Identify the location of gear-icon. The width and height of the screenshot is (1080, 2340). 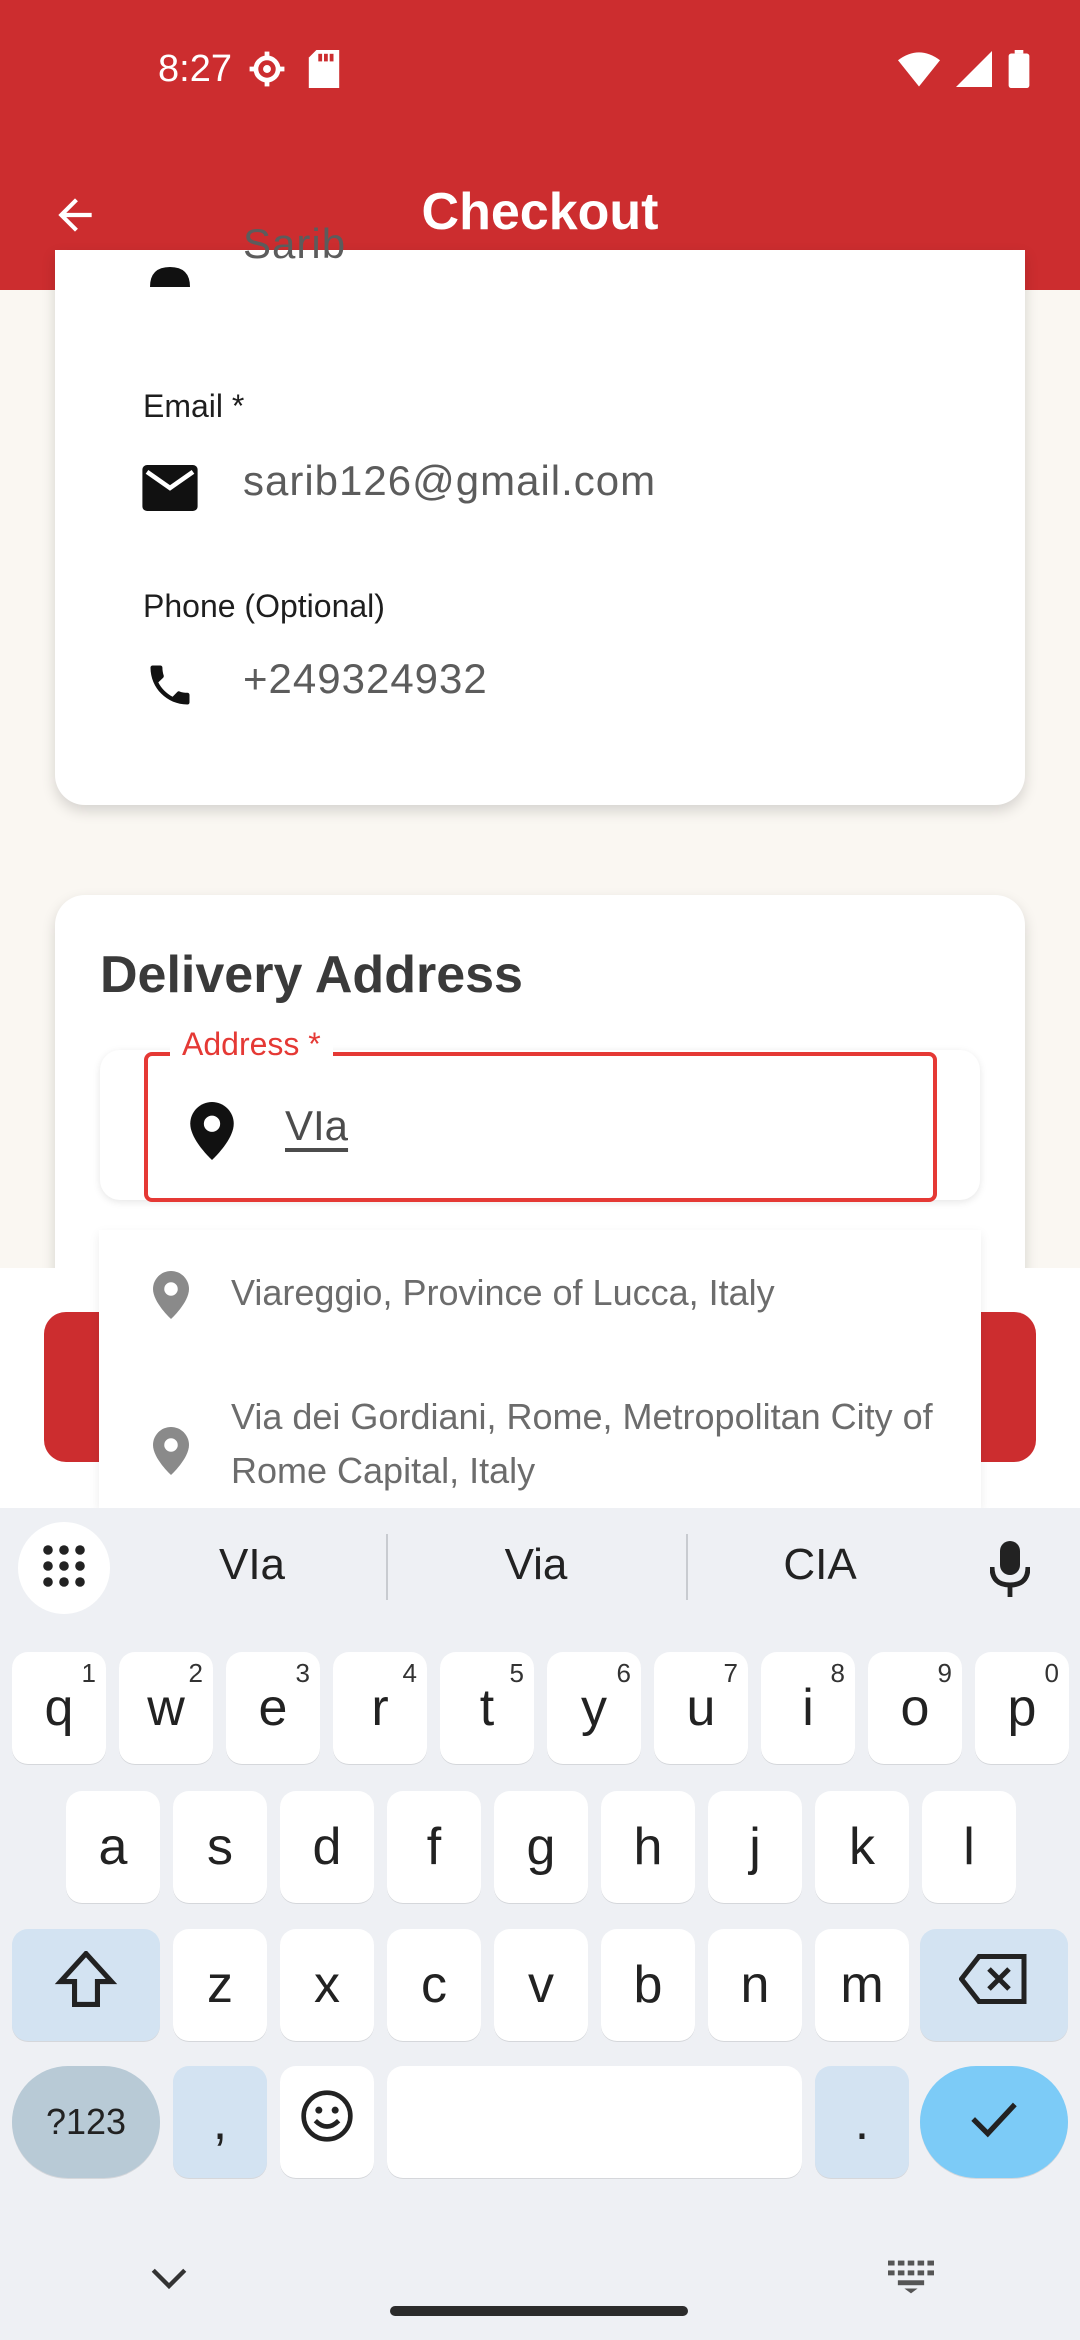
(267, 71).